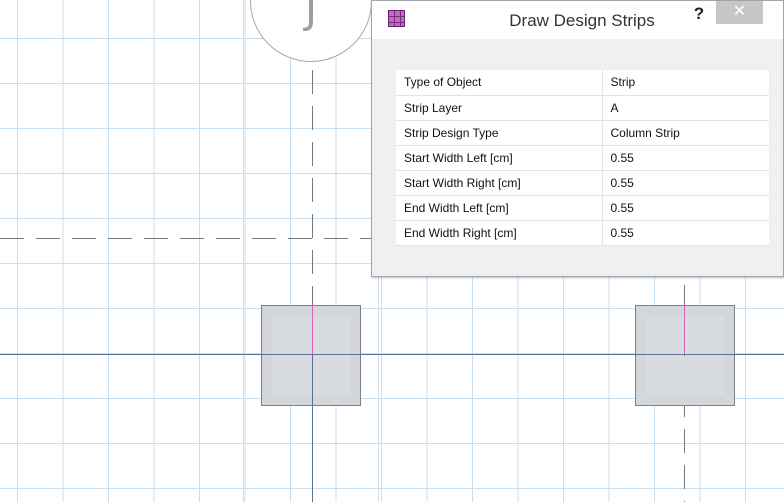  What do you see at coordinates (499, 233) in the screenshot?
I see `property-name: End Width Right [cm]` at bounding box center [499, 233].